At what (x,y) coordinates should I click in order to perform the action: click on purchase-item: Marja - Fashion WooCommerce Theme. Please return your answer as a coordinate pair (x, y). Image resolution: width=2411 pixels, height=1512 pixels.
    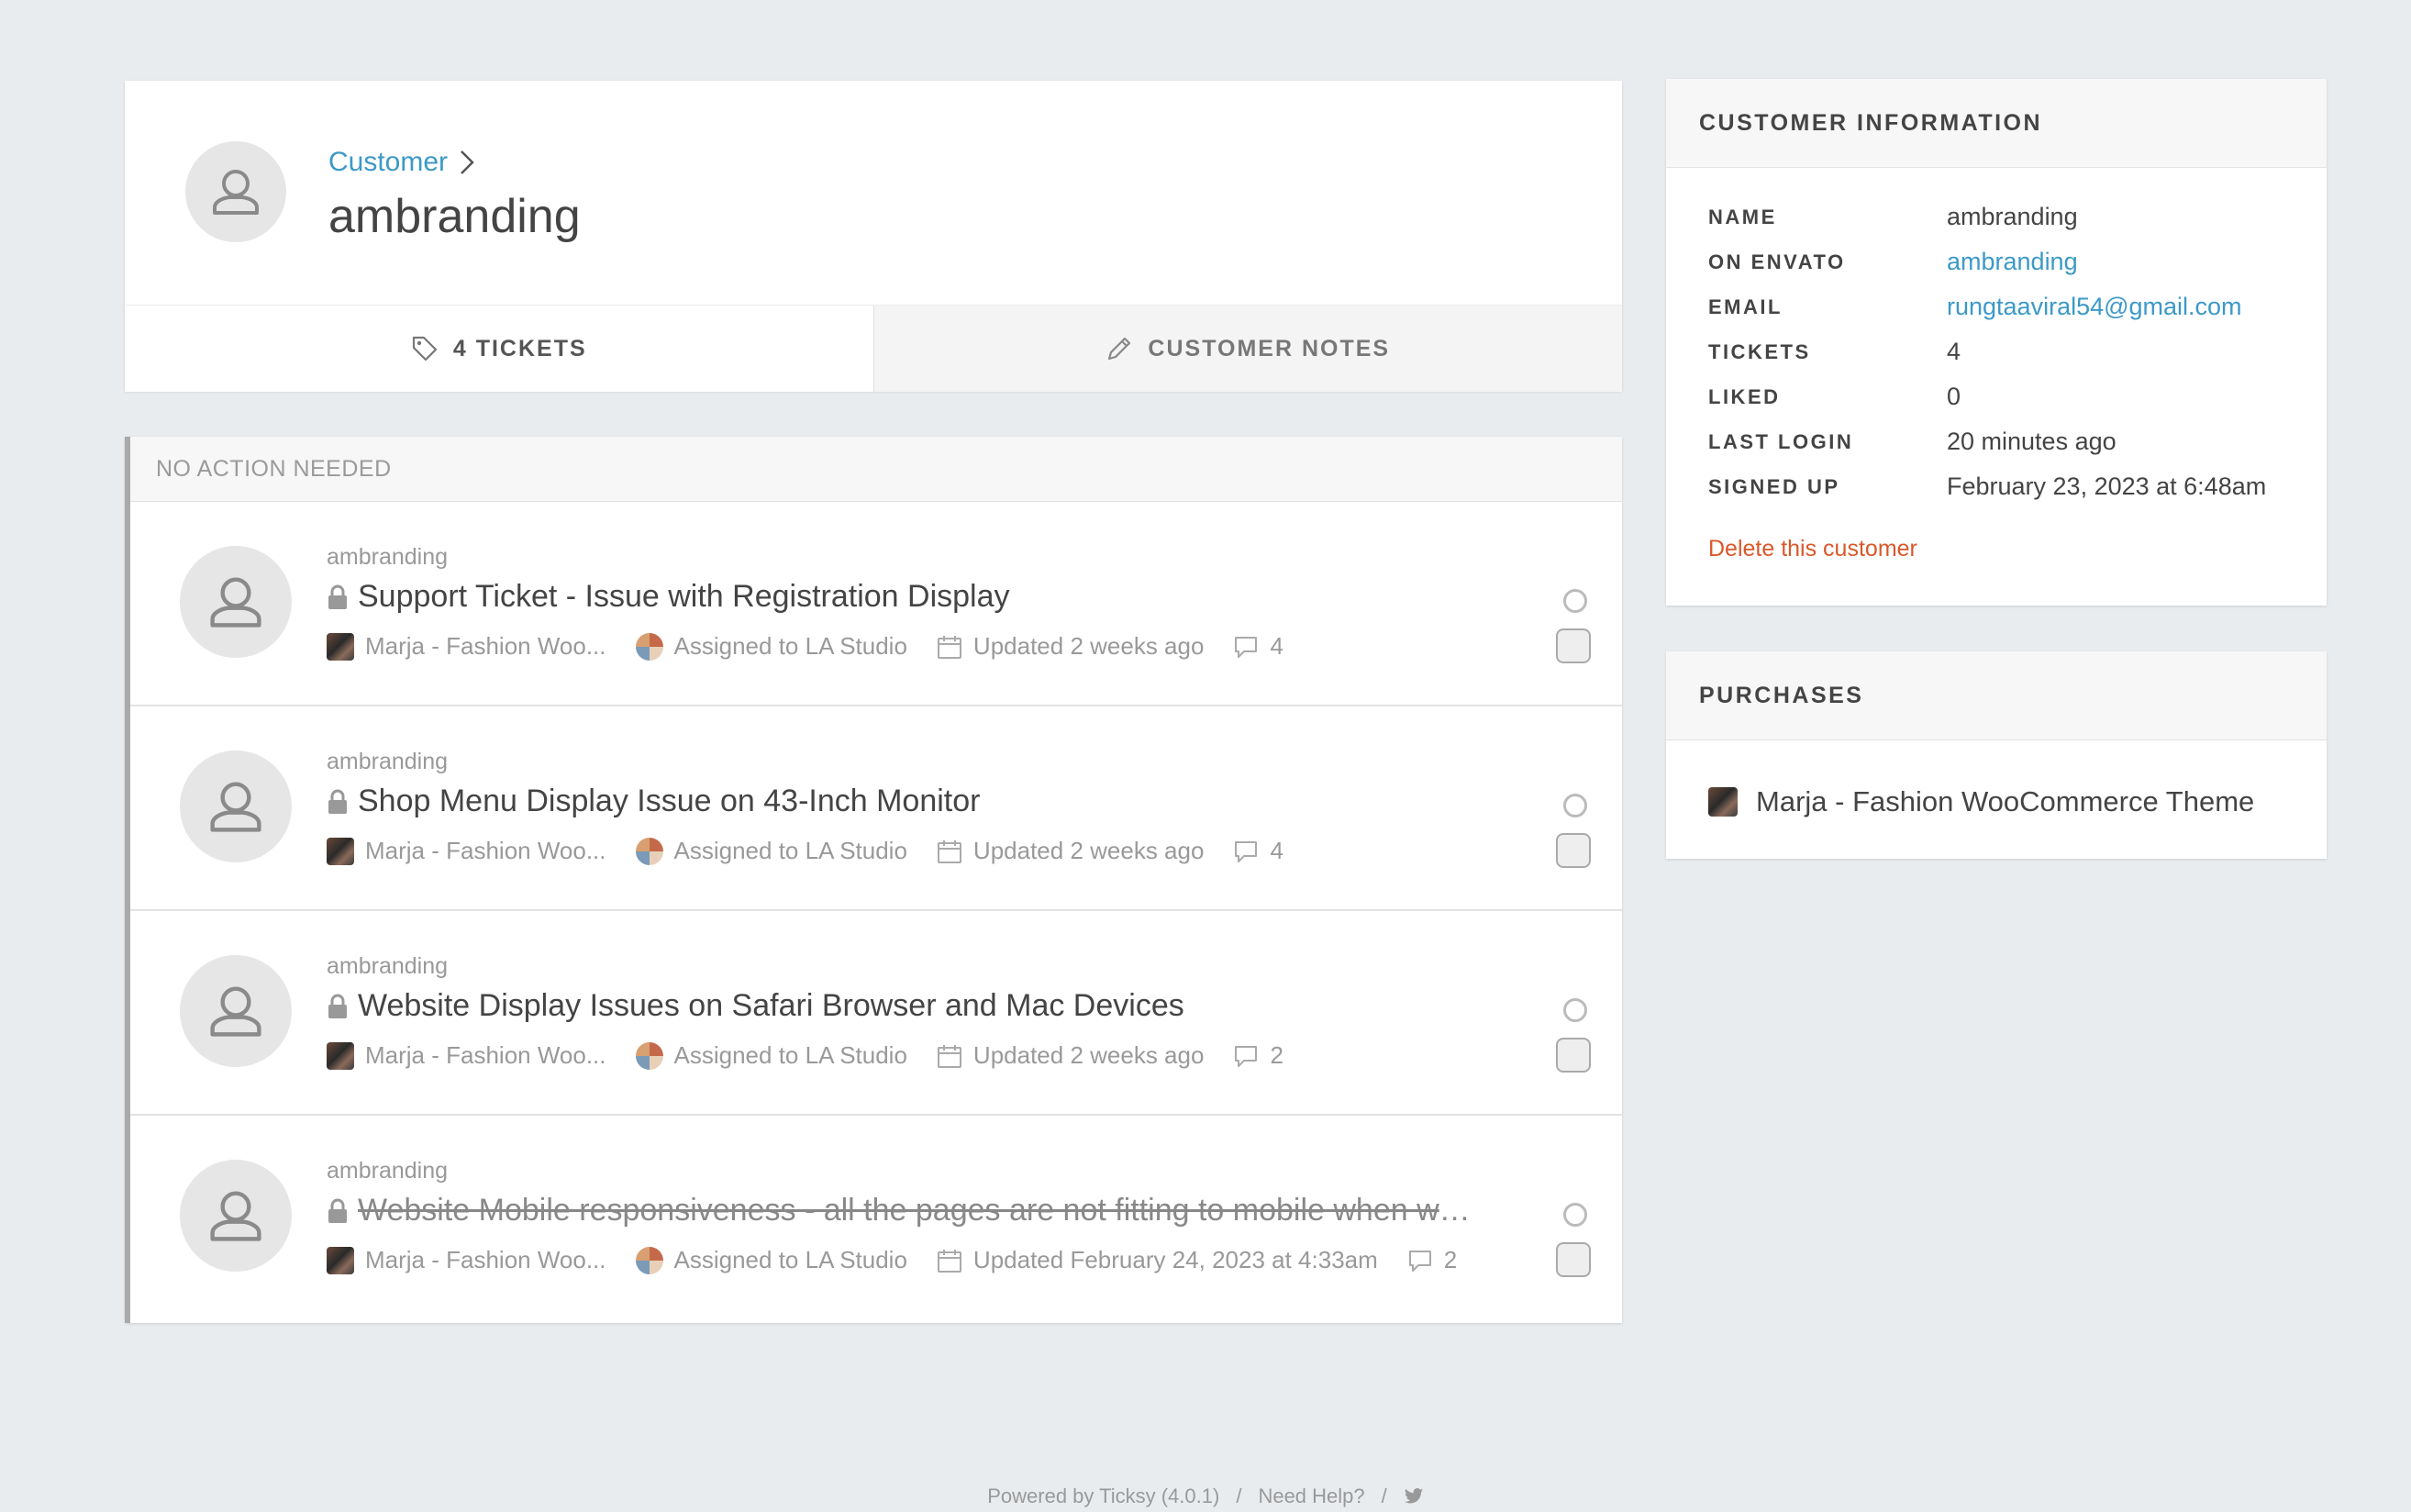
    Looking at the image, I should click on (1981, 801).